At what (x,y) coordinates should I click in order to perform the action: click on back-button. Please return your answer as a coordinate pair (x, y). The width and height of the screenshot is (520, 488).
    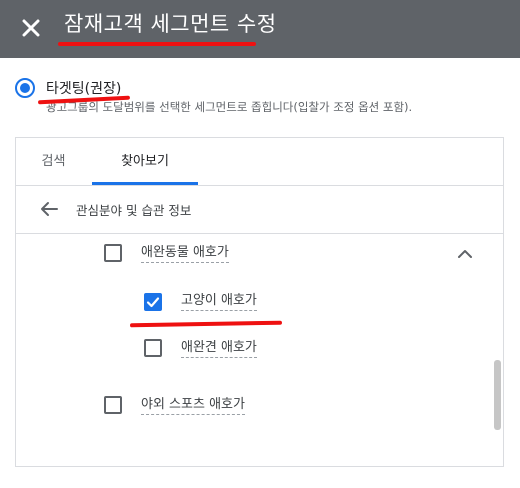
    Looking at the image, I should click on (49, 209).